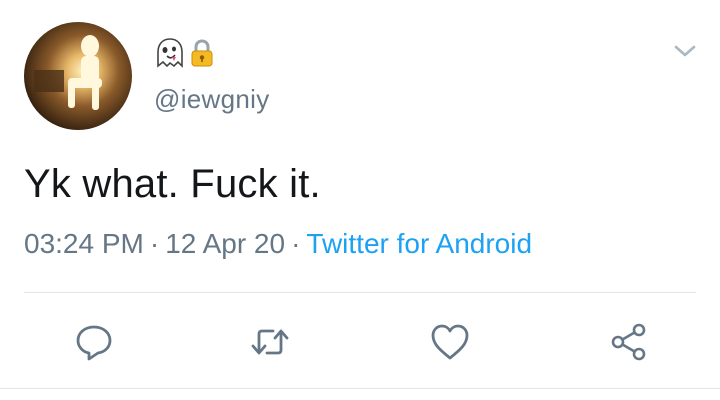 This screenshot has width=720, height=400. What do you see at coordinates (685, 50) in the screenshot?
I see `chevron-down-icon` at bounding box center [685, 50].